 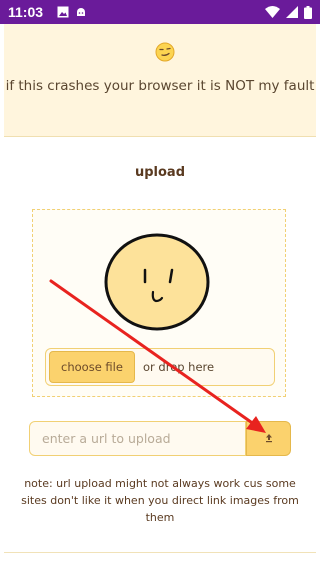 What do you see at coordinates (272, 12) in the screenshot?
I see `wifi-icon` at bounding box center [272, 12].